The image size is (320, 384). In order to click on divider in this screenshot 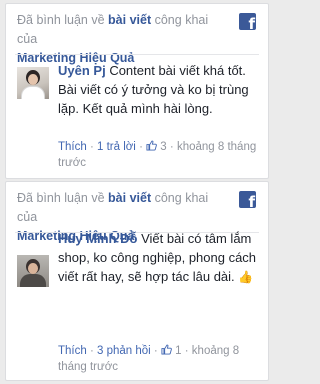, I will do `click(137, 54)`.